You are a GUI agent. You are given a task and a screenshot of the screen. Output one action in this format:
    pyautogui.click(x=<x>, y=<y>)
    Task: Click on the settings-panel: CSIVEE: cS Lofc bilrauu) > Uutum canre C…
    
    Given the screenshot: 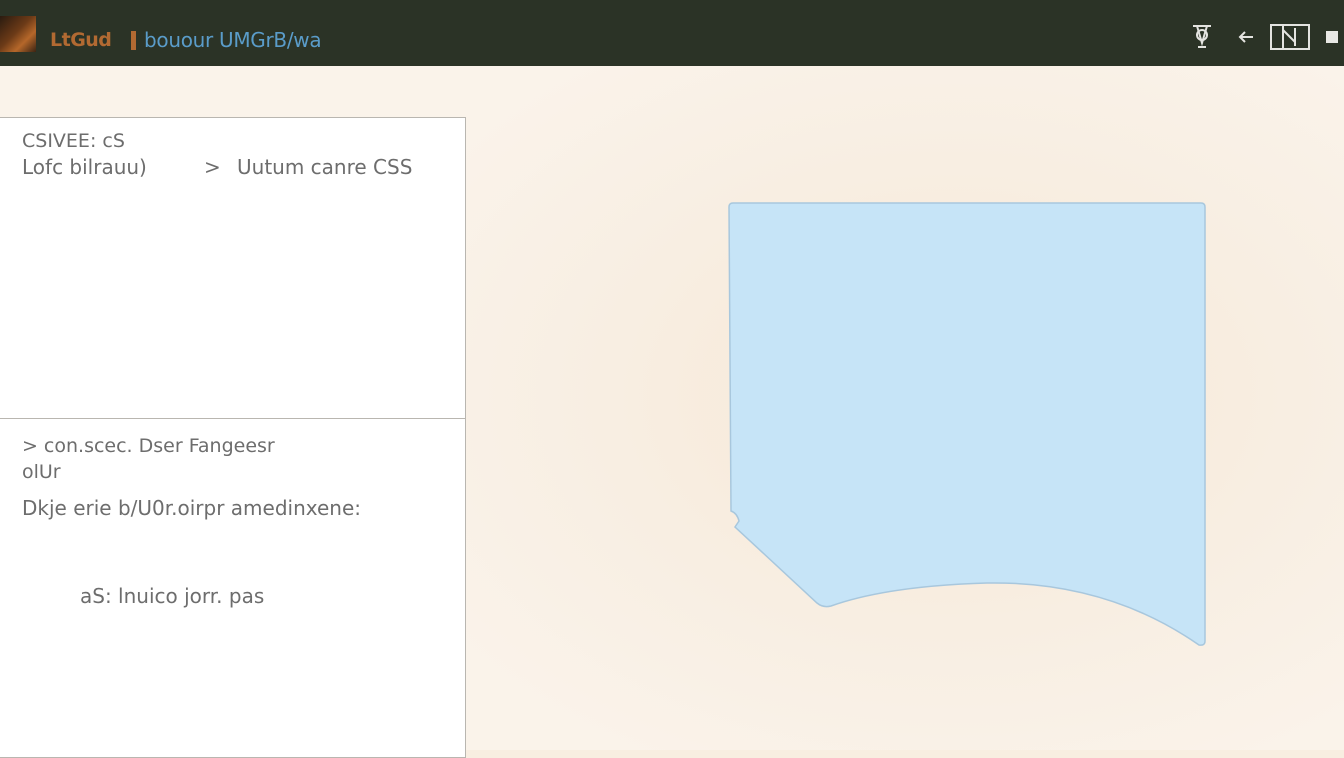 What is the action you would take?
    pyautogui.click(x=233, y=268)
    